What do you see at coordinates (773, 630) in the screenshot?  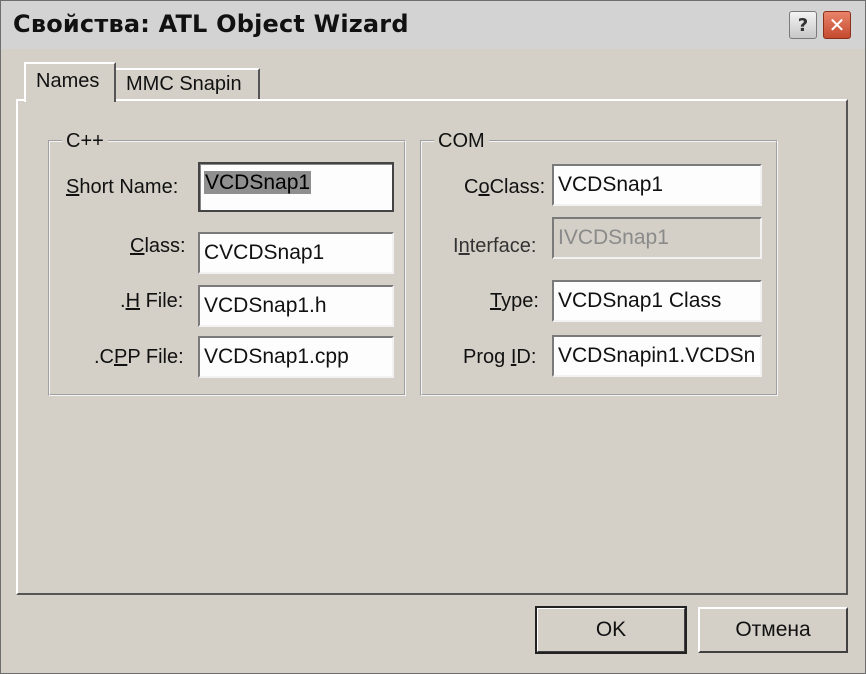 I see `cancel-button: Отмена` at bounding box center [773, 630].